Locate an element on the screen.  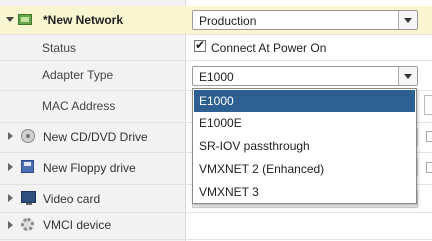
adapter-option-sr-iov: SR-IOV passthrough is located at coordinates (304, 146).